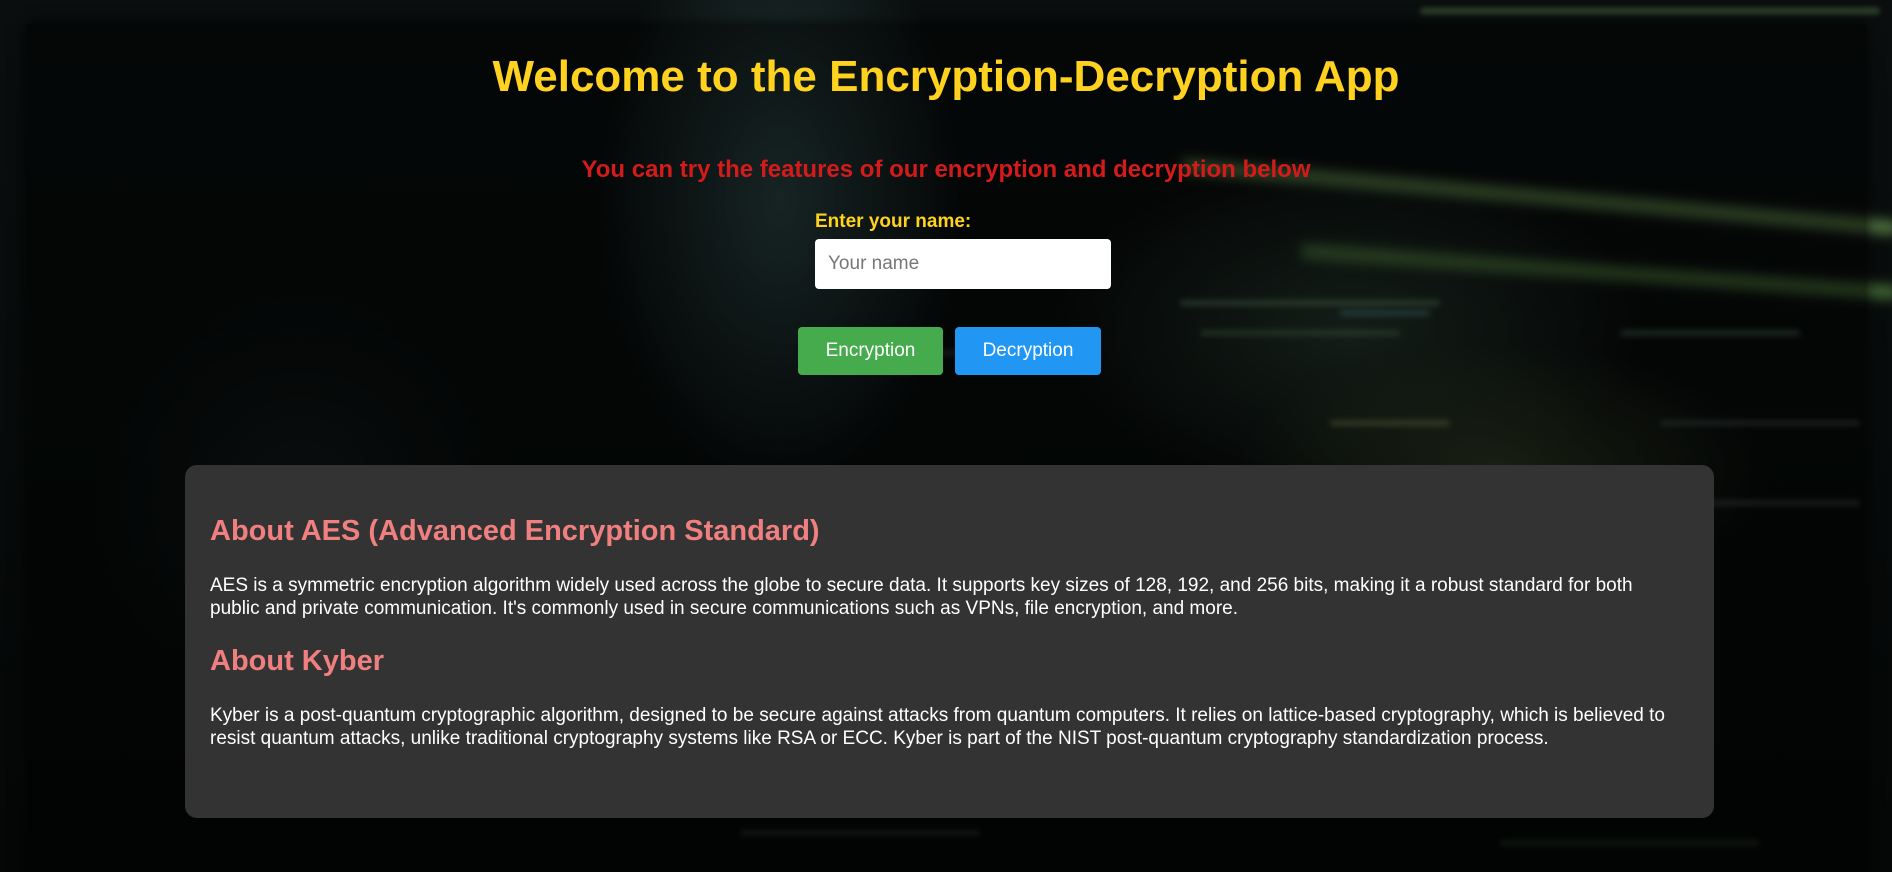 This screenshot has width=1892, height=872. I want to click on aes-heading: About AES (Advanced Encryption Standard), so click(515, 531).